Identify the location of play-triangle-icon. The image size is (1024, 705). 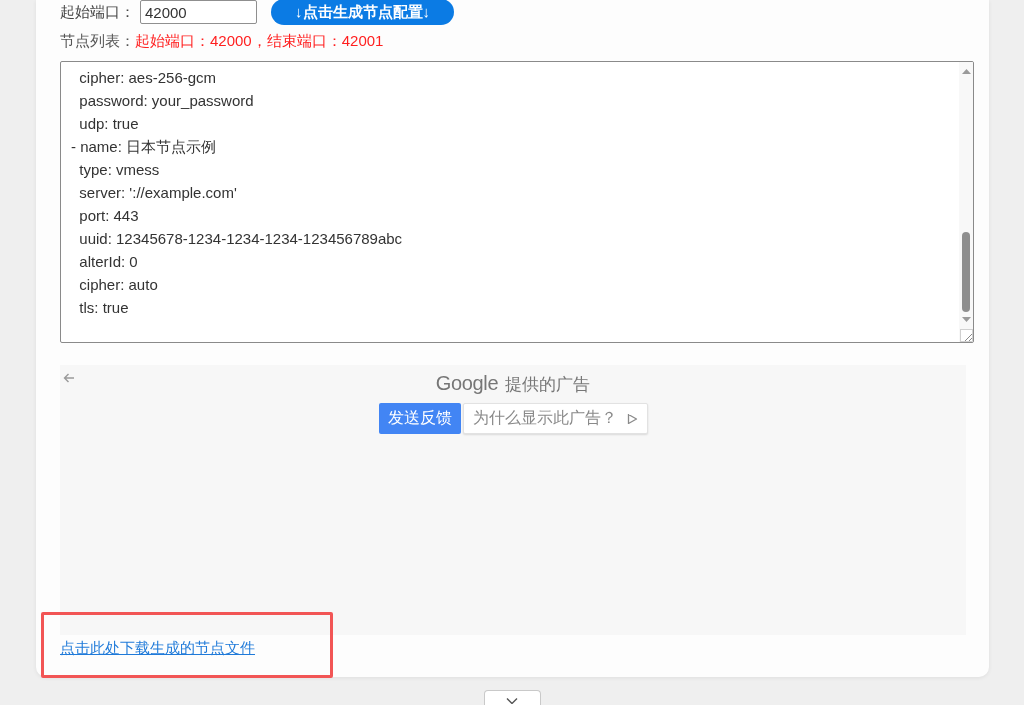
(632, 418).